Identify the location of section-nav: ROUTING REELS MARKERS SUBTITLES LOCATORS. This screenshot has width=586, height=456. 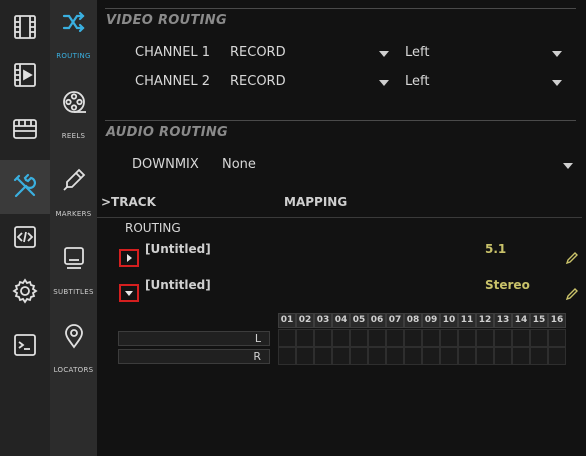
(73, 228).